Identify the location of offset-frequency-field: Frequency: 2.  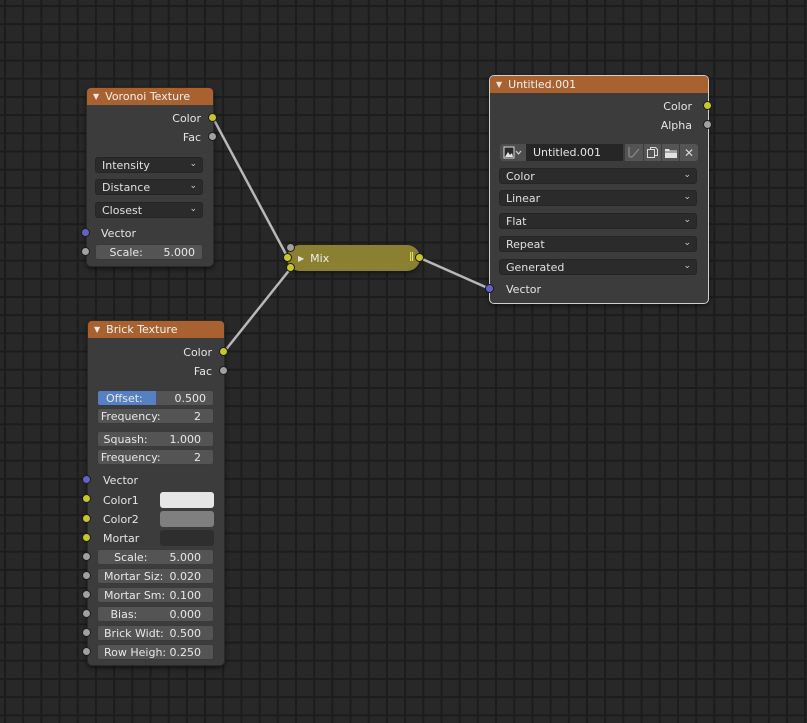
(155, 416).